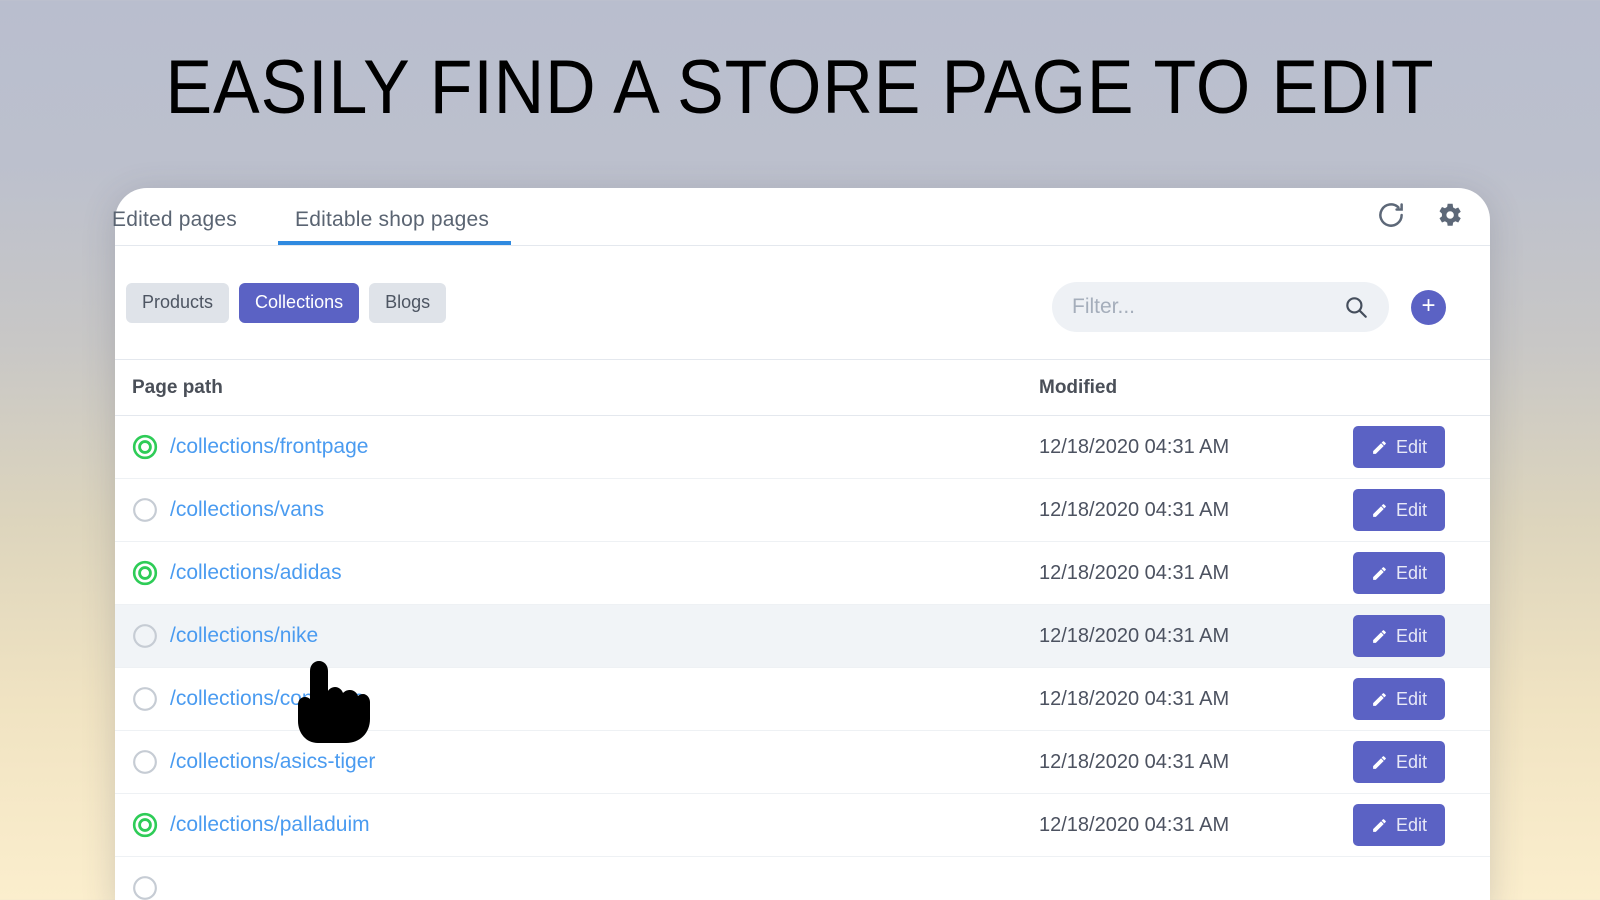 Image resolution: width=1600 pixels, height=900 pixels. I want to click on table-row, so click(802, 878).